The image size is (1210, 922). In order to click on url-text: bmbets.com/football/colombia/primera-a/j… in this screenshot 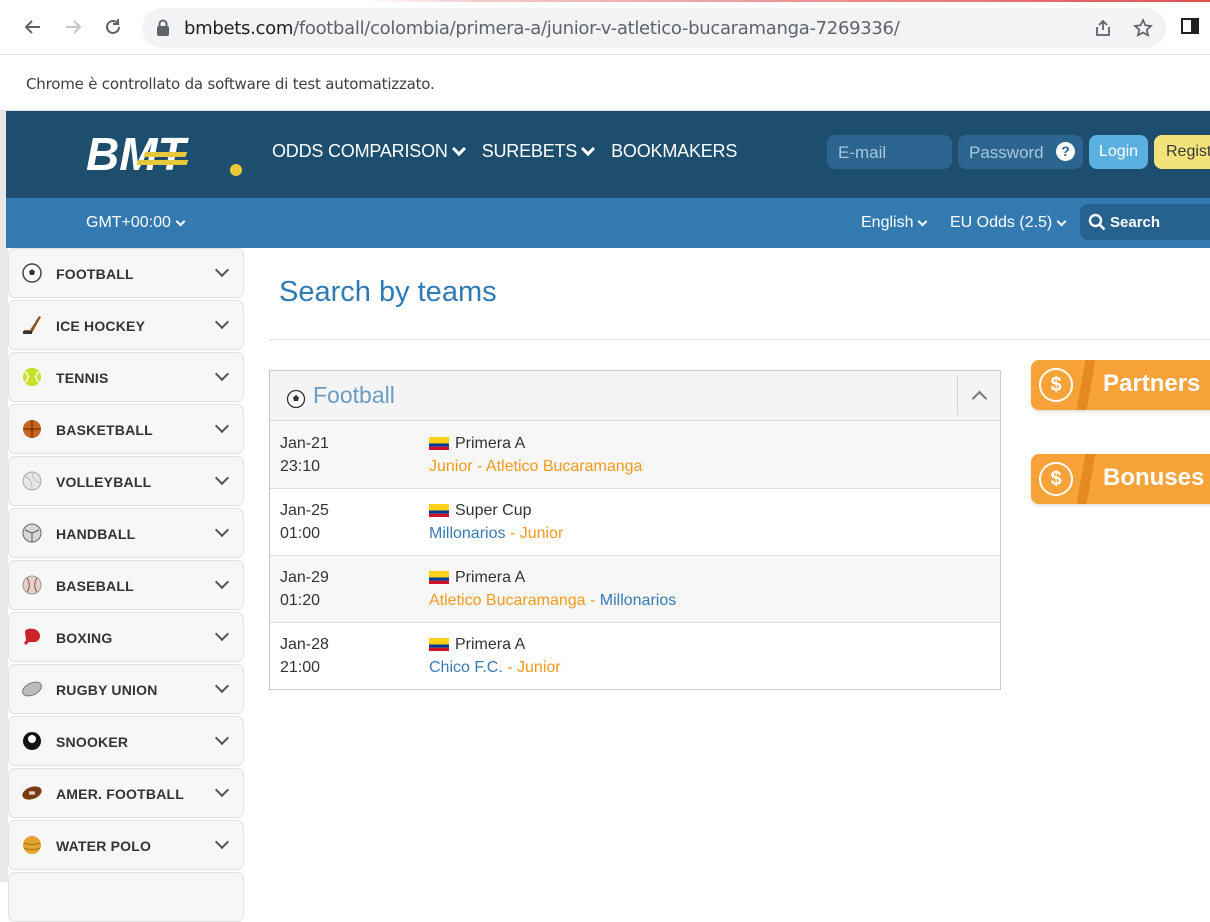, I will do `click(542, 28)`.